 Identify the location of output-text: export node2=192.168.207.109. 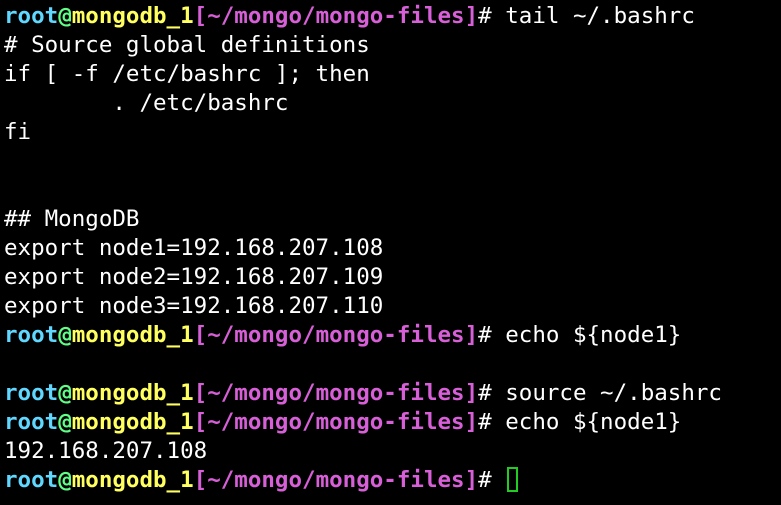
(194, 277).